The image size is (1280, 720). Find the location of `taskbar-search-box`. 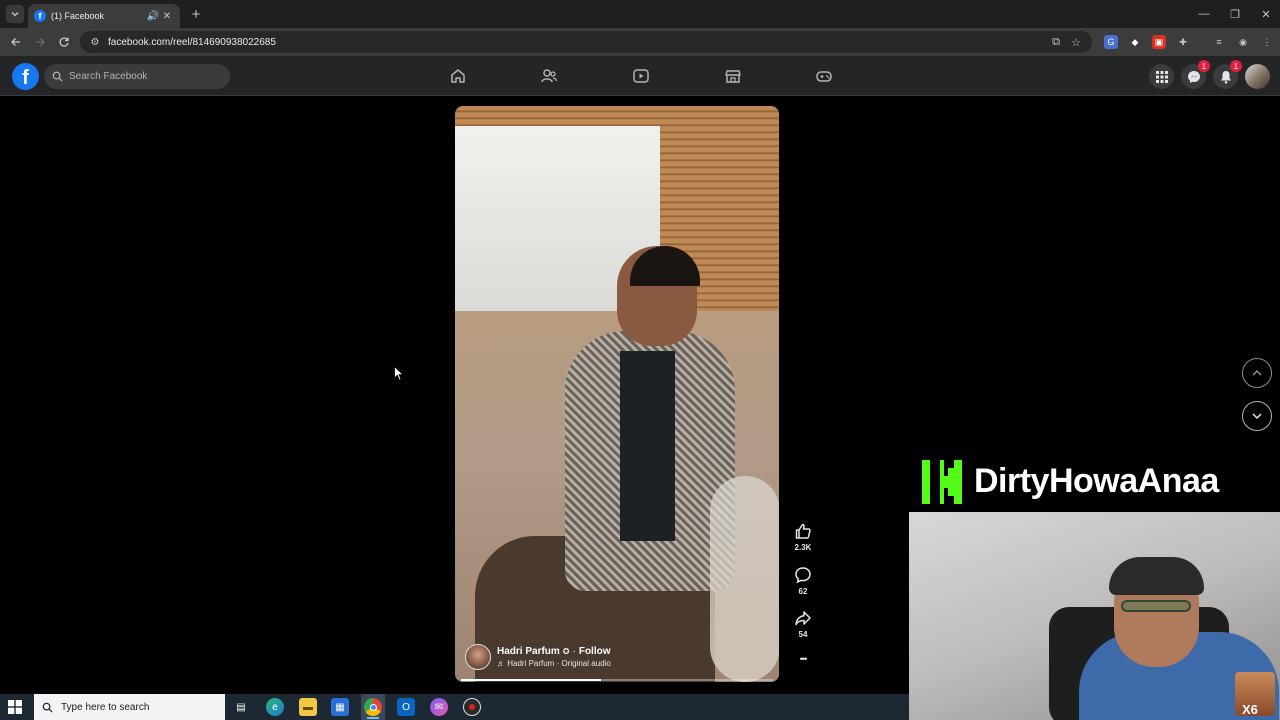

taskbar-search-box is located at coordinates (129, 707).